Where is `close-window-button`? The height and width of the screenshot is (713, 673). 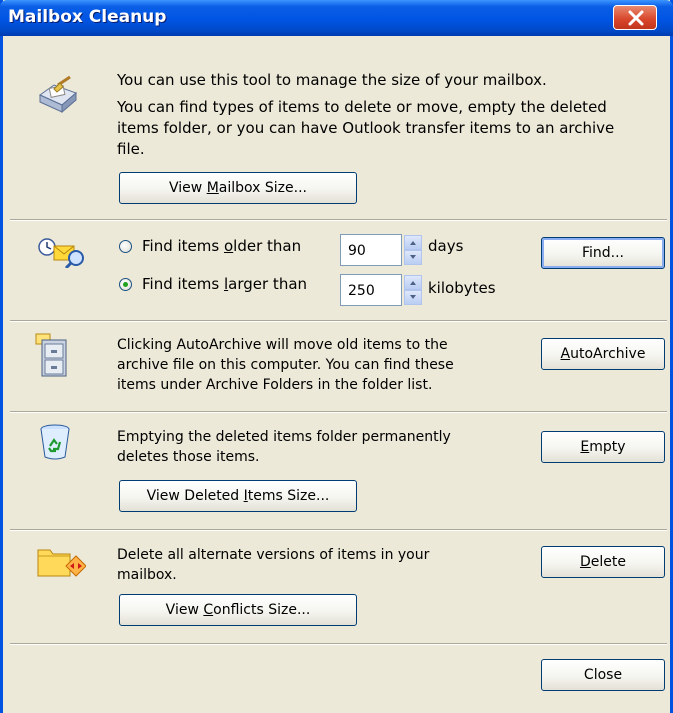
close-window-button is located at coordinates (635, 17).